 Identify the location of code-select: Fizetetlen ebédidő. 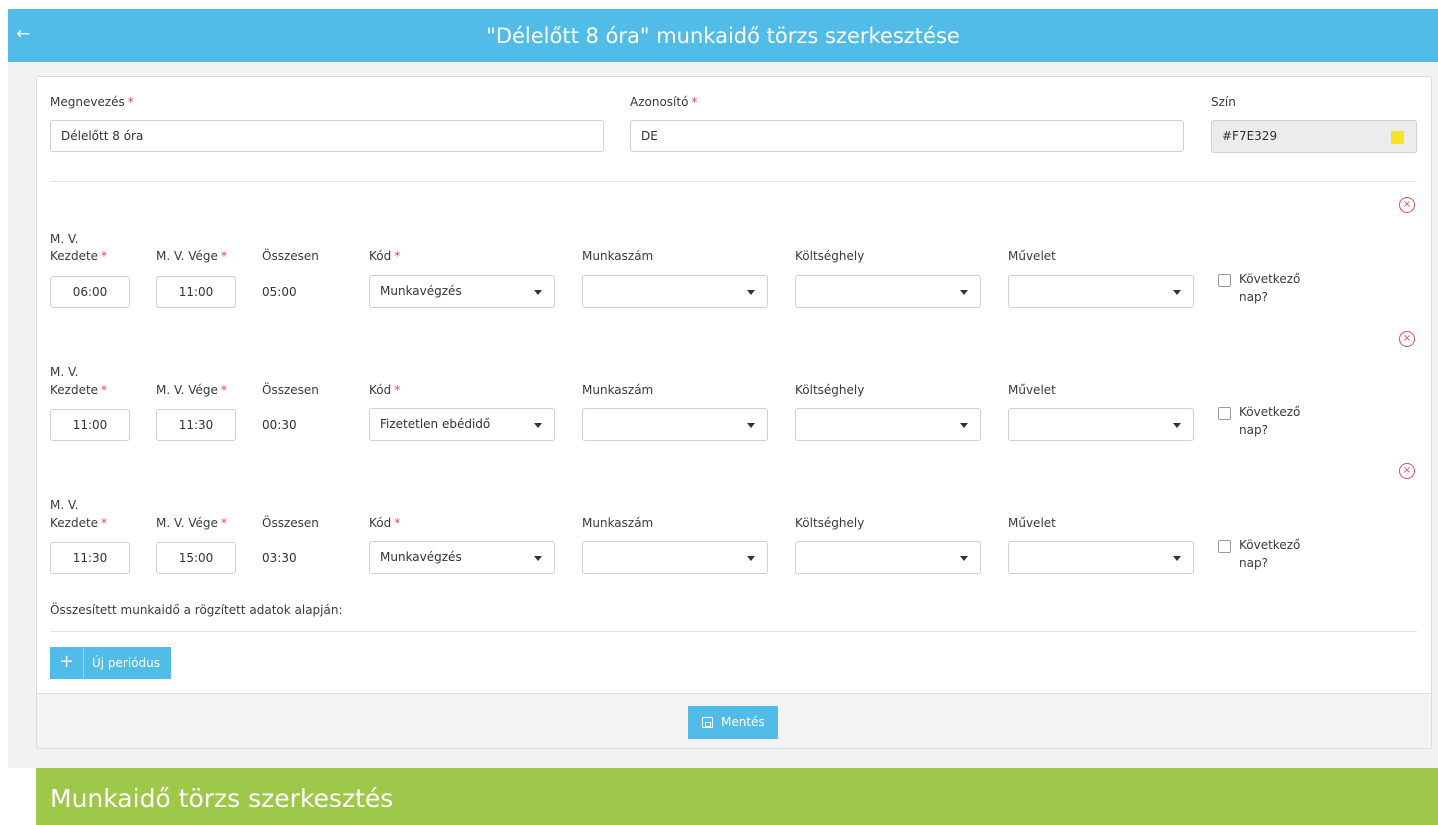
(462, 424).